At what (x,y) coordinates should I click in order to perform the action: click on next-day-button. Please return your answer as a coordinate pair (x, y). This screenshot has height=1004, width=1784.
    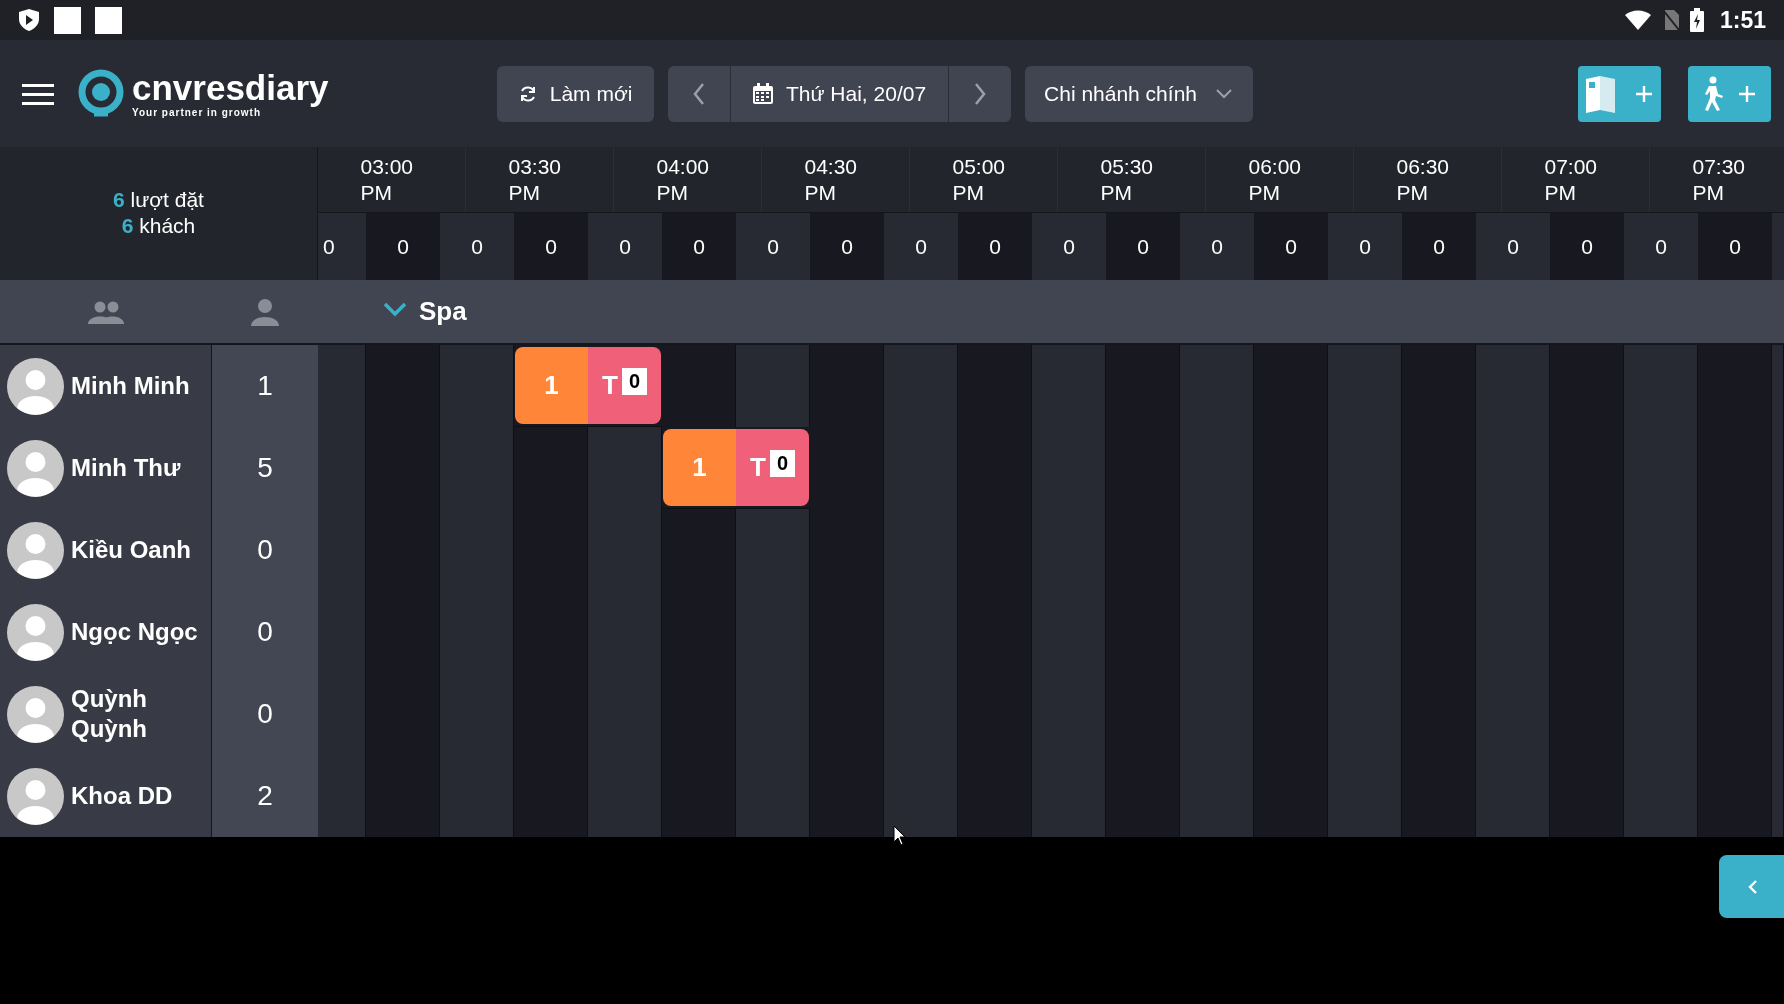
    Looking at the image, I should click on (979, 93).